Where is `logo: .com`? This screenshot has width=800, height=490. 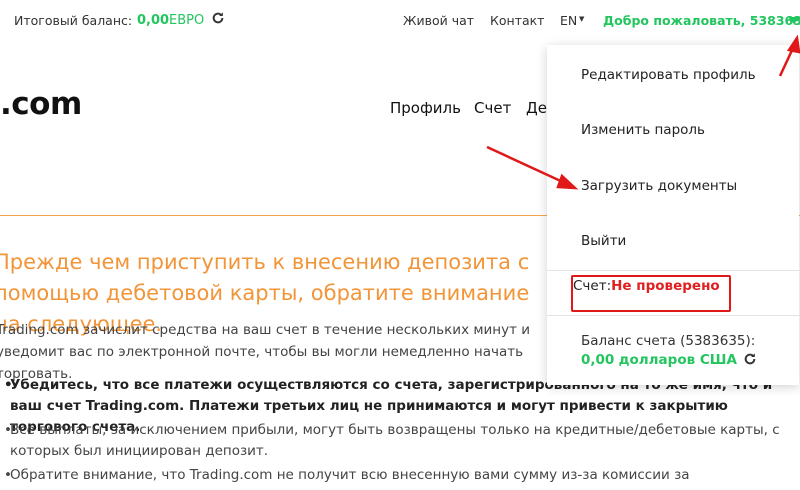 logo: .com is located at coordinates (41, 104).